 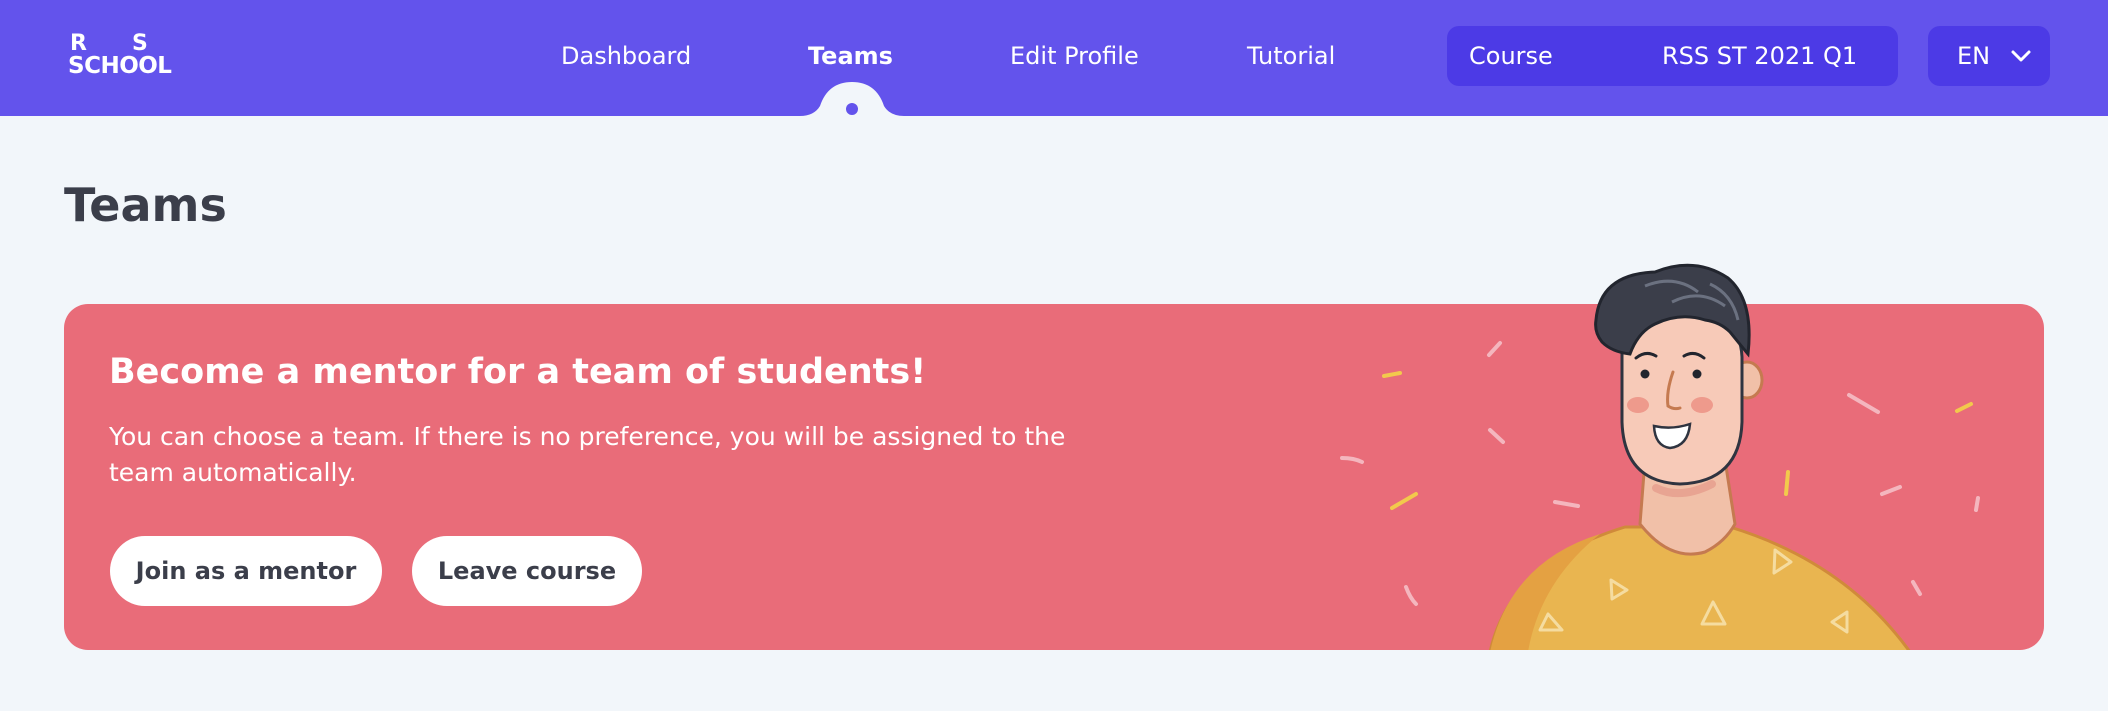 What do you see at coordinates (626, 56) in the screenshot?
I see `nav-dashboard: Dashboard` at bounding box center [626, 56].